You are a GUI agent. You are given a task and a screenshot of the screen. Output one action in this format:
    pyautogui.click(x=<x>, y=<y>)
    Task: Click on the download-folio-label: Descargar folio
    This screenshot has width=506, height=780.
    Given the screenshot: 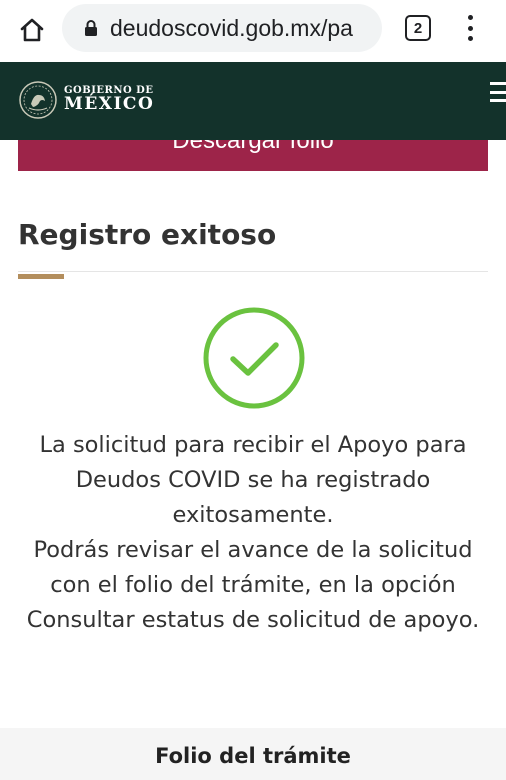 What is the action you would take?
    pyautogui.click(x=253, y=140)
    